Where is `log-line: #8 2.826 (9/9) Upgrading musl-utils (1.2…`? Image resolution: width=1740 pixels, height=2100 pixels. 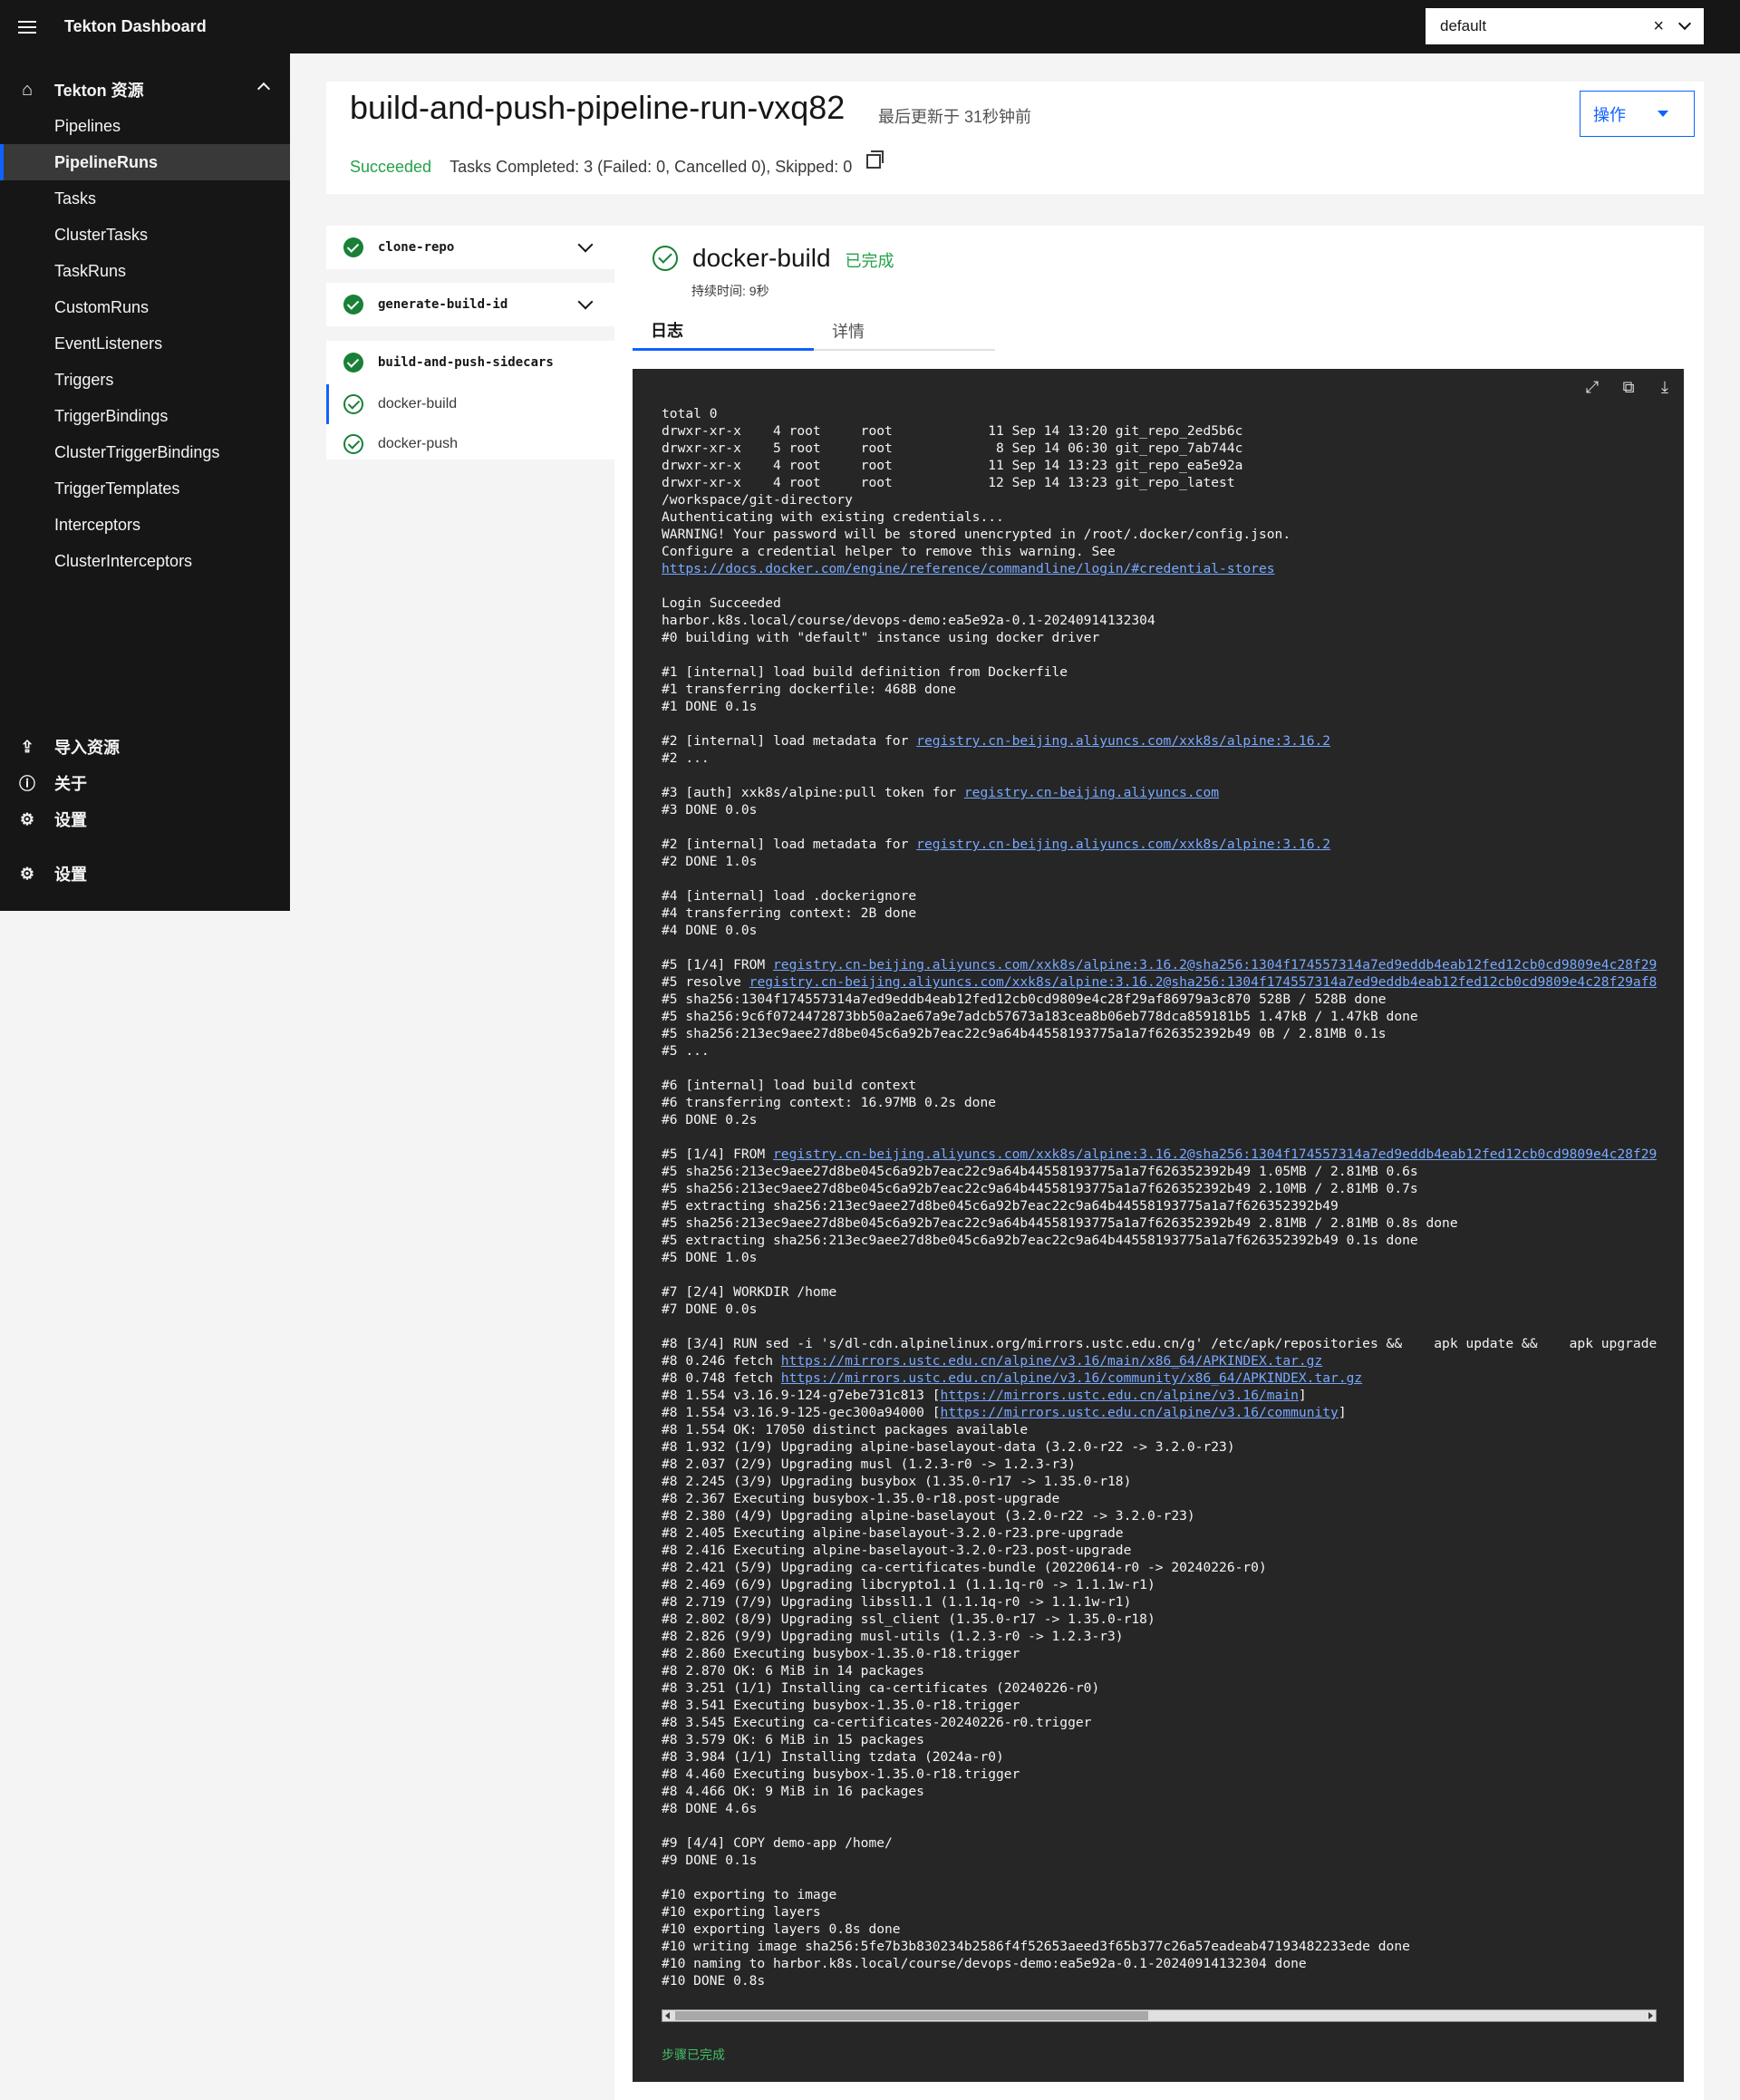
log-line: #8 2.826 (9/9) Upgrading musl-utils (1.2… is located at coordinates (893, 1636).